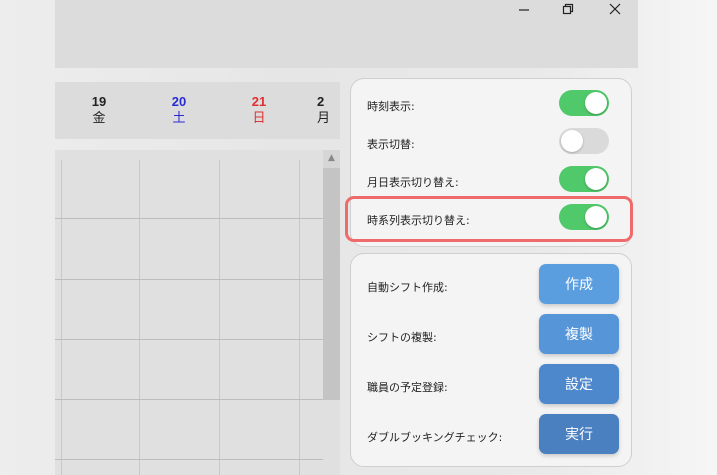 This screenshot has height=475, width=717. Describe the element at coordinates (579, 284) in the screenshot. I see `create-button: 作成` at that location.